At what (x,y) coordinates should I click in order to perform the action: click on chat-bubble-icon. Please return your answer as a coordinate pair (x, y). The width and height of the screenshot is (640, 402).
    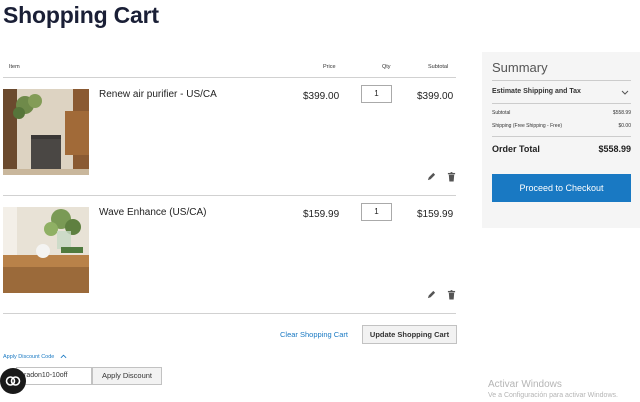
    Looking at the image, I should click on (13, 381).